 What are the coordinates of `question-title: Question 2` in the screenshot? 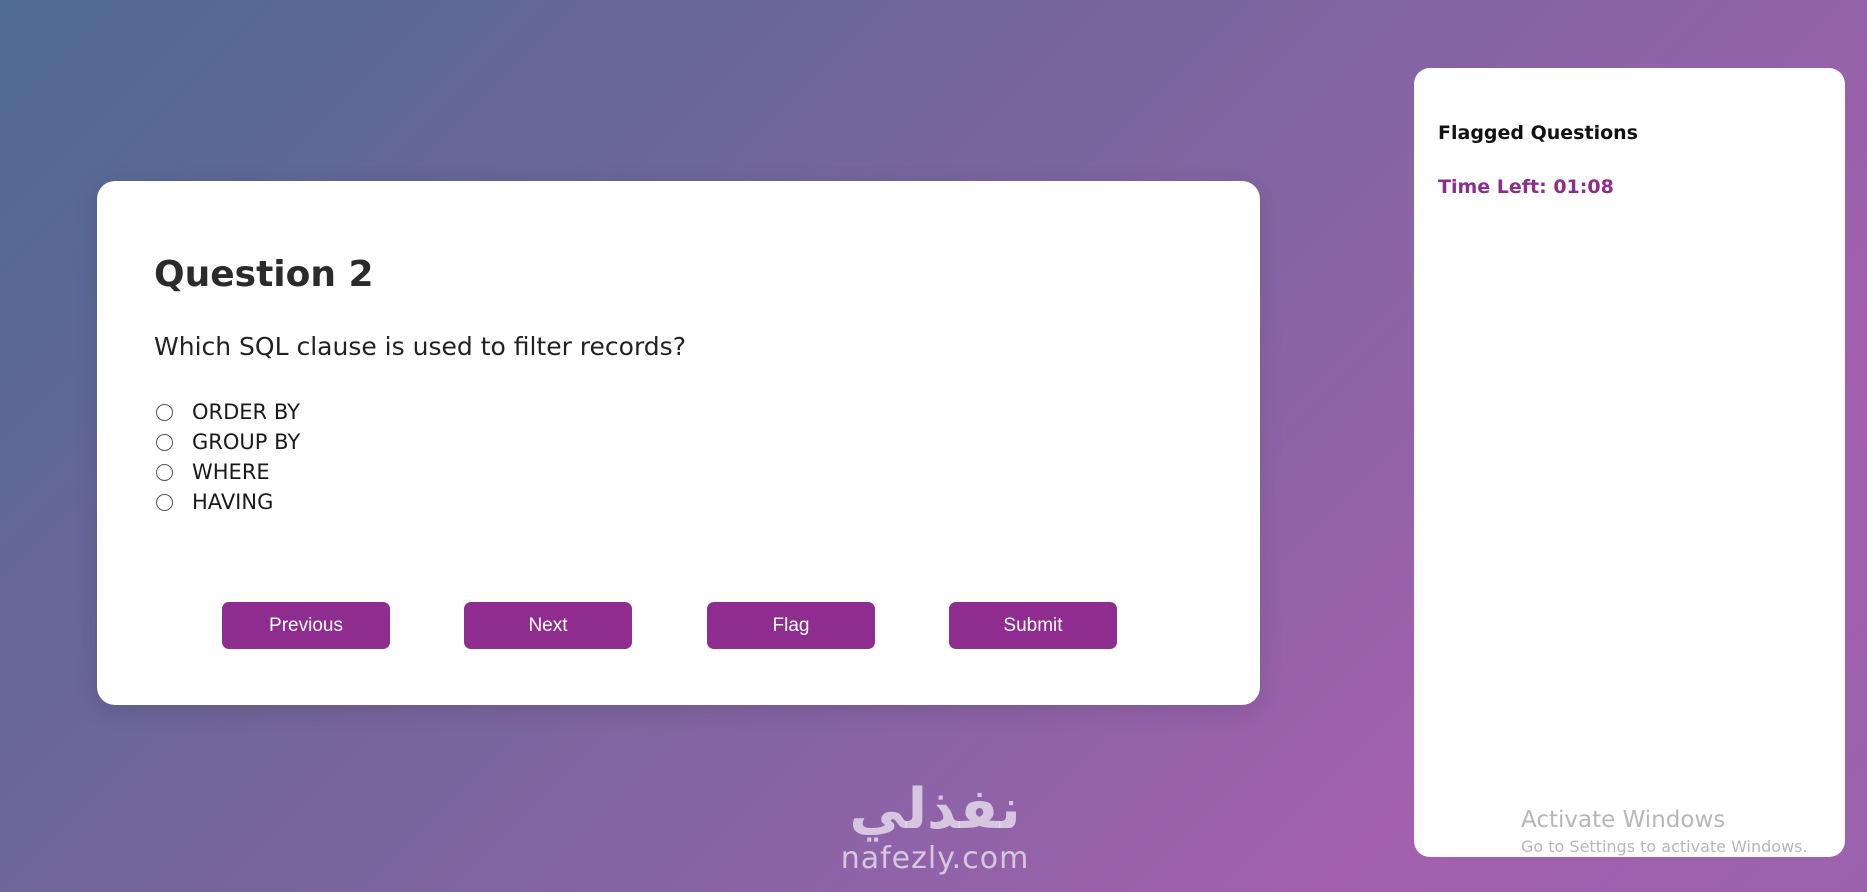 It's located at (264, 274).